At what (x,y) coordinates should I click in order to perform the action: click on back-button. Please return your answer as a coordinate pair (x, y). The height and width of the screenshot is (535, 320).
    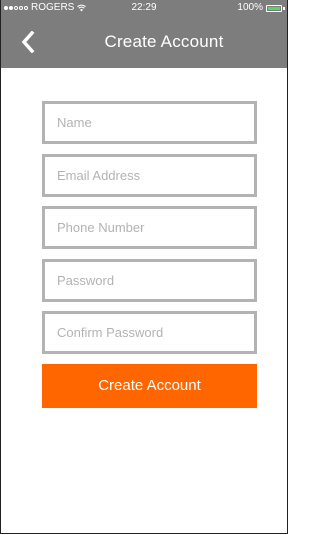
    Looking at the image, I should click on (28, 42).